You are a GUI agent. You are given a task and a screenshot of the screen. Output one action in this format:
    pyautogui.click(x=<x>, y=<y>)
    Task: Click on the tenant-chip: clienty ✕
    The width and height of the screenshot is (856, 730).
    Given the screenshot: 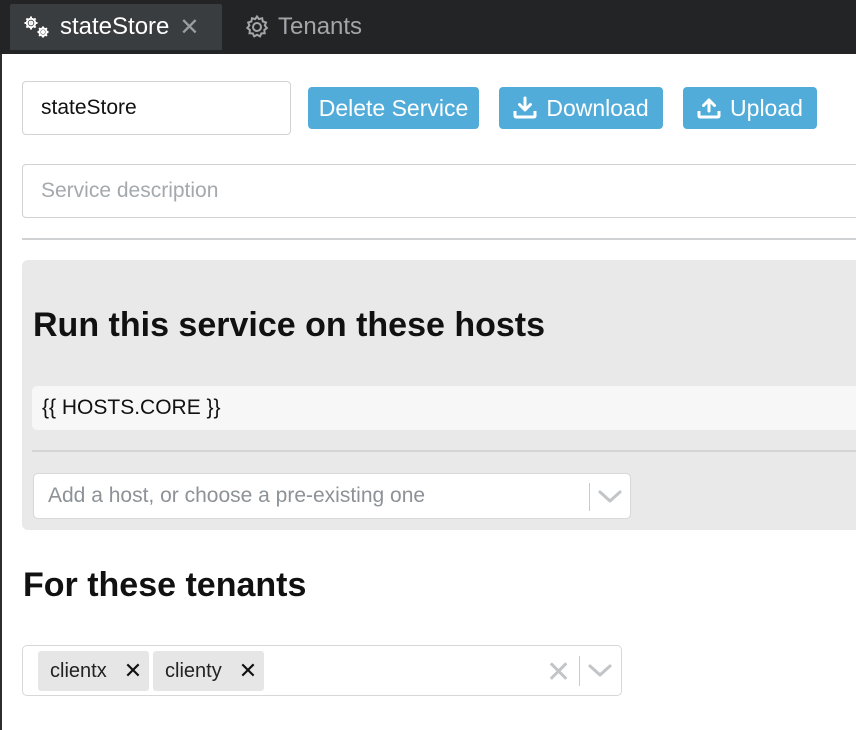 What is the action you would take?
    pyautogui.click(x=208, y=671)
    